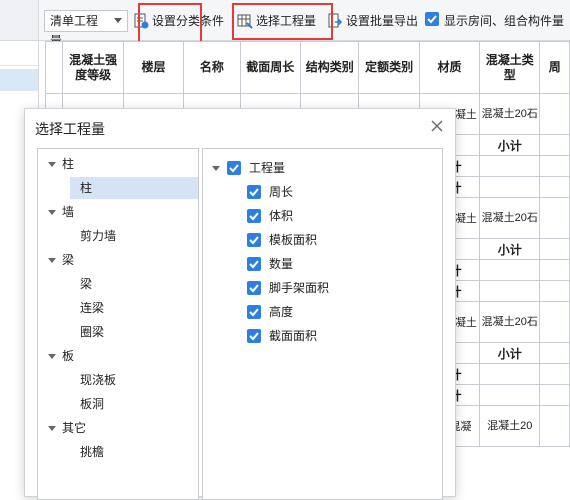 The height and width of the screenshot is (500, 570). What do you see at coordinates (389, 67) in the screenshot?
I see `column-header: 定额类别` at bounding box center [389, 67].